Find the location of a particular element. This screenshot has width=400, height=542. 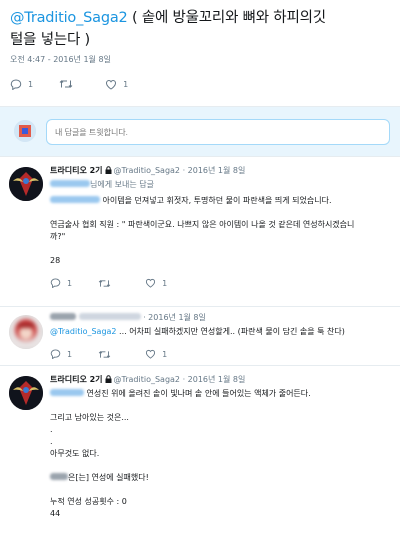

tweet-body-line: 28 is located at coordinates (55, 260).